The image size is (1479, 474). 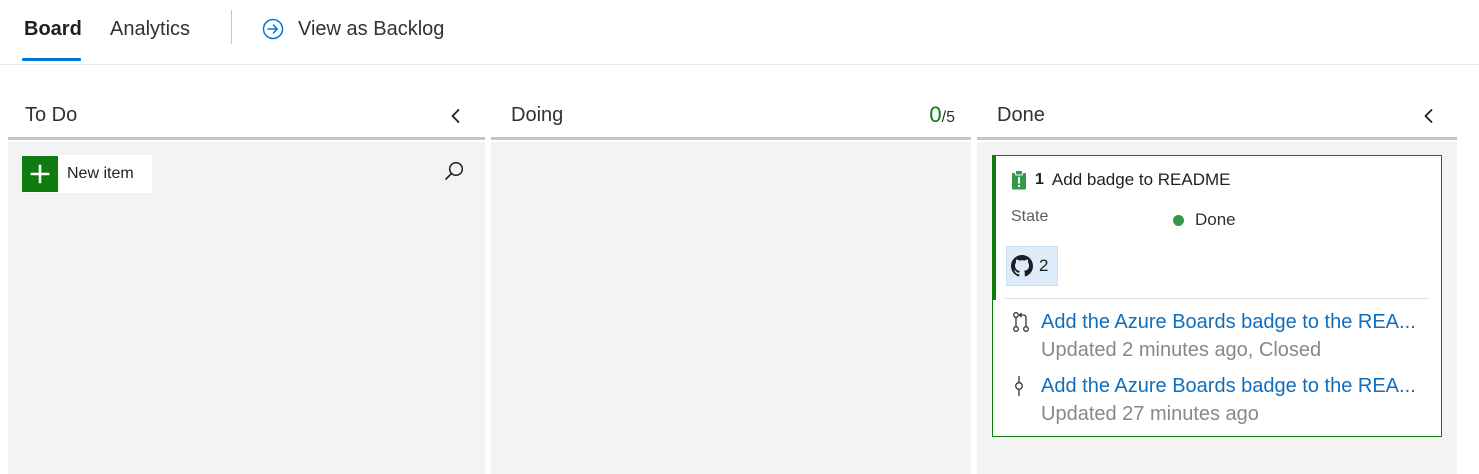 What do you see at coordinates (53, 29) in the screenshot?
I see `tab-board: Board` at bounding box center [53, 29].